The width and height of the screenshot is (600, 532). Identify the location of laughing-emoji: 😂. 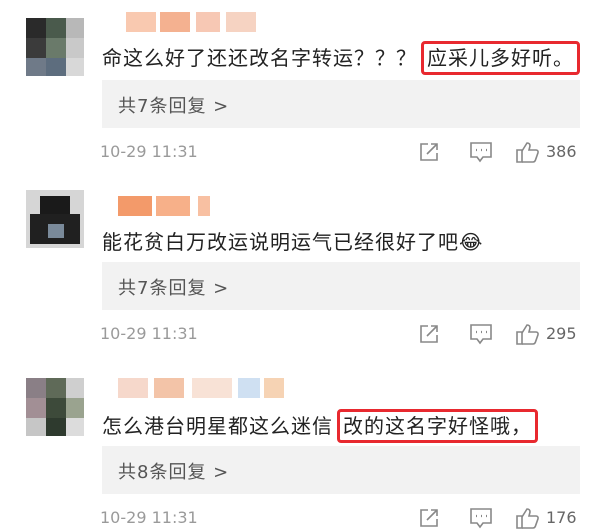
(471, 242).